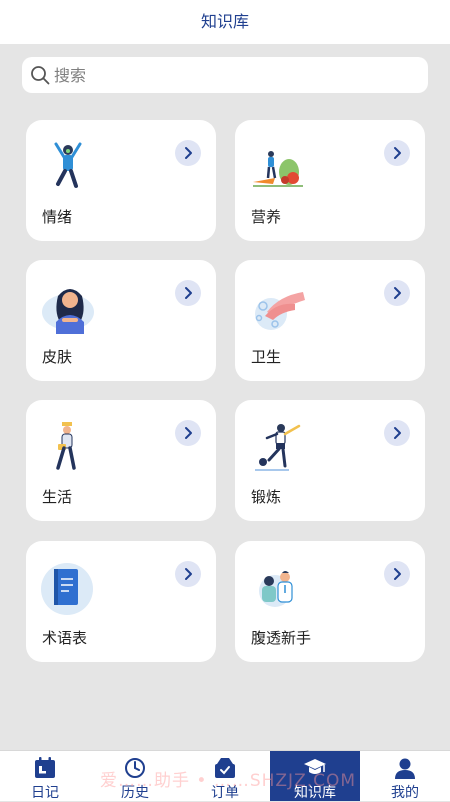  Describe the element at coordinates (330, 460) in the screenshot. I see `card-exercise: 锻炼` at that location.